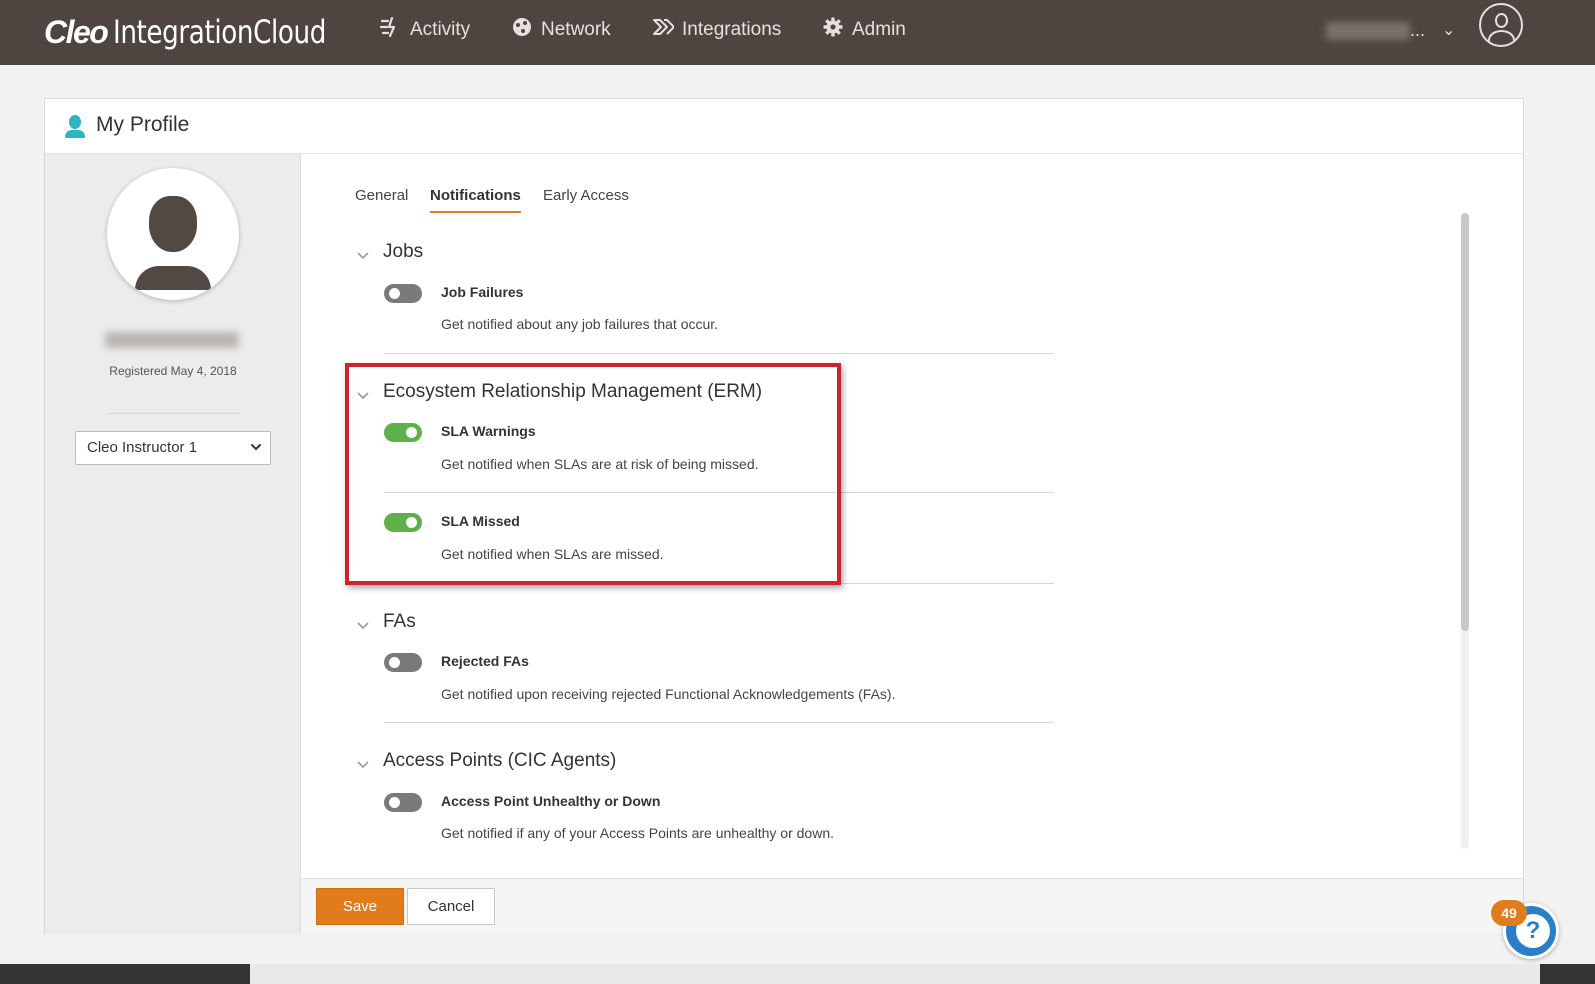 This screenshot has height=984, width=1595. What do you see at coordinates (390, 29) in the screenshot?
I see `activity-icon` at bounding box center [390, 29].